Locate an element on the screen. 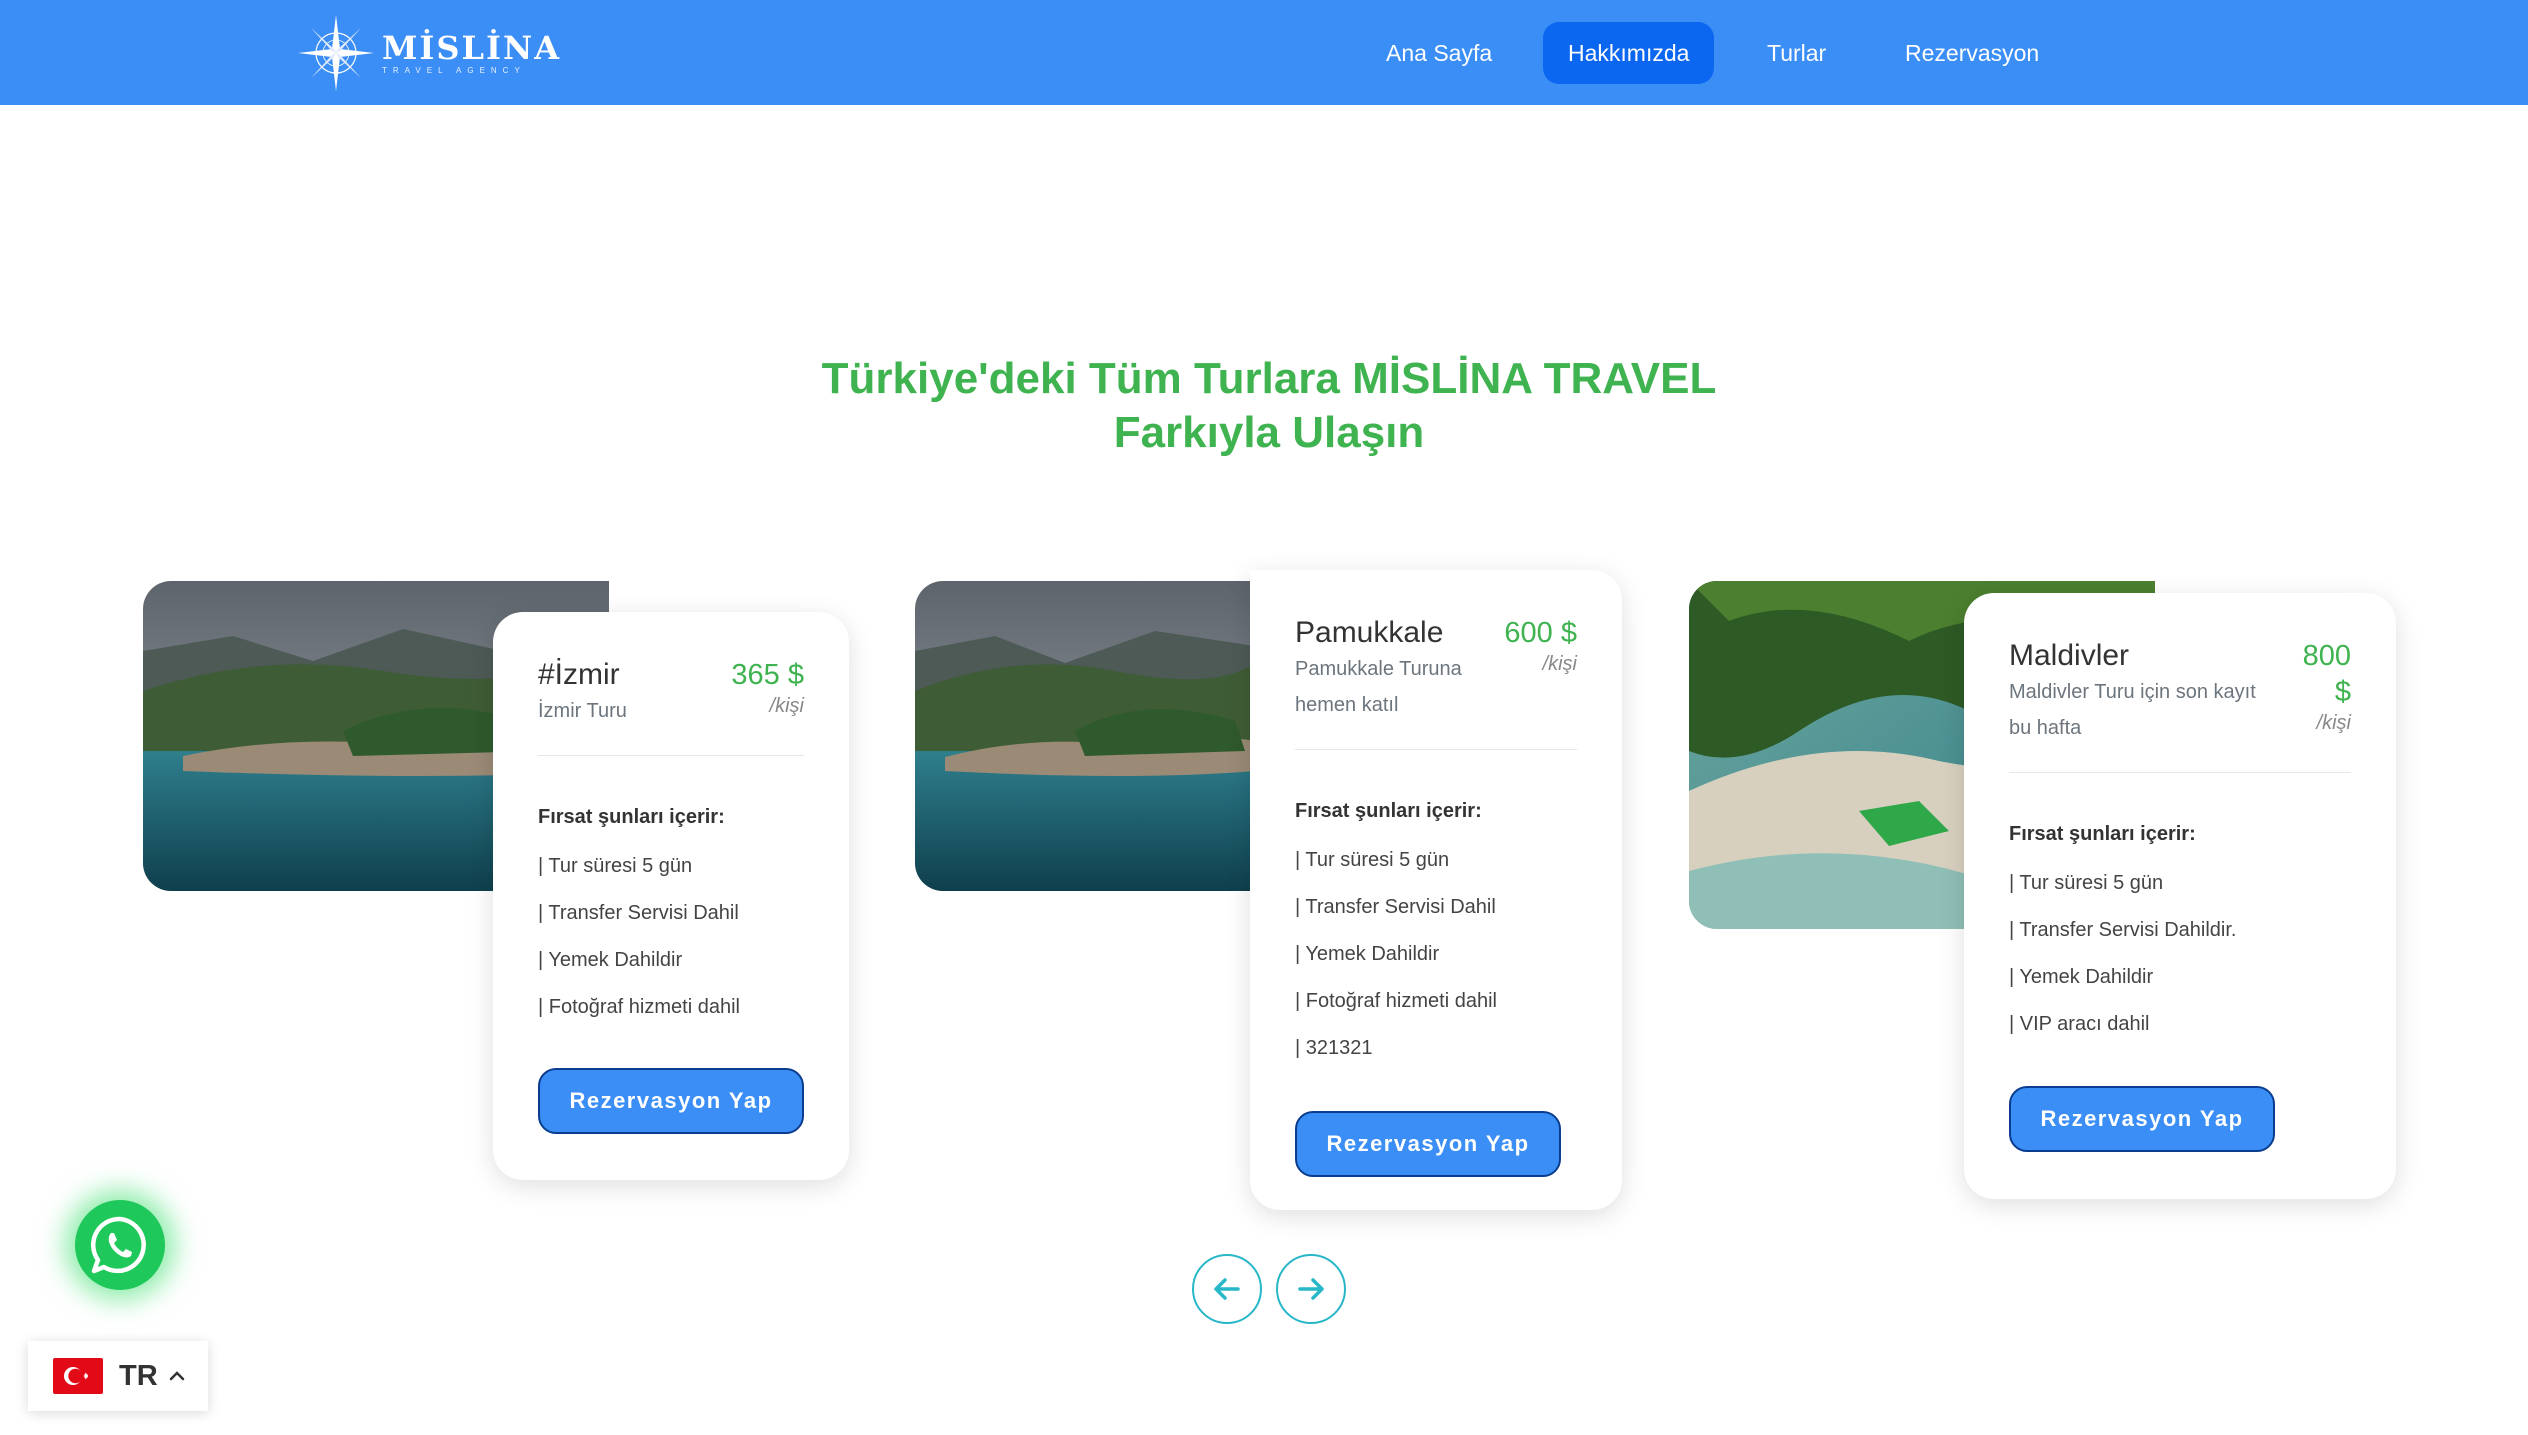  slider-next-button is located at coordinates (1311, 1289).